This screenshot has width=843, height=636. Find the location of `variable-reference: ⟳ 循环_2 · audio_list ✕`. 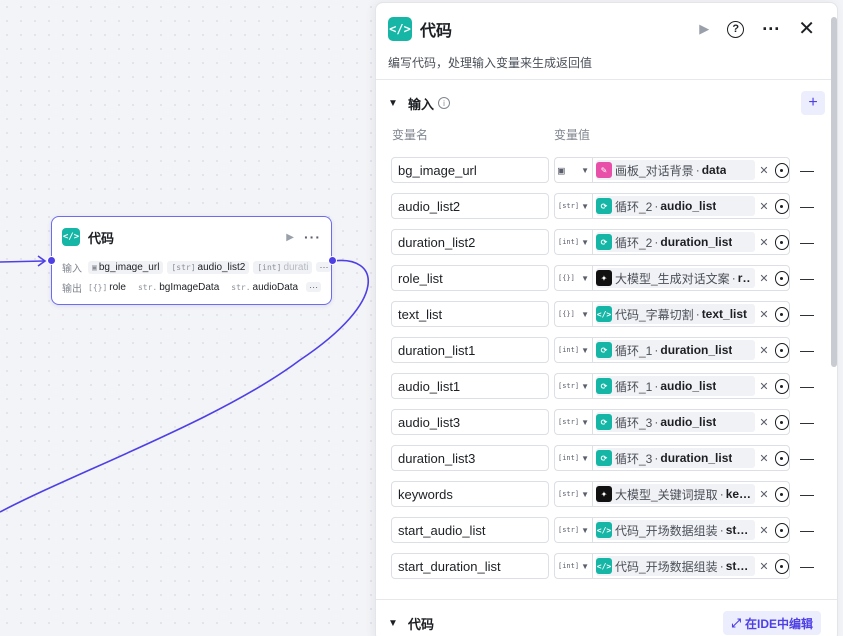

variable-reference: ⟳ 循环_2 · audio_list ✕ is located at coordinates (691, 206).